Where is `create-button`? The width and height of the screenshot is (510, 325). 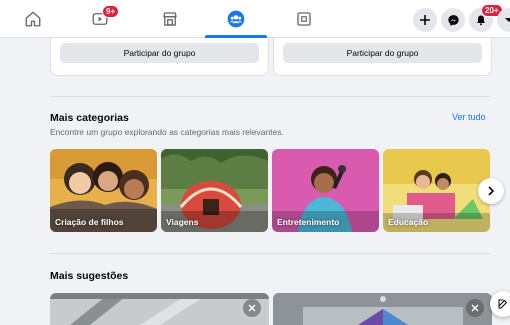 create-button is located at coordinates (425, 20).